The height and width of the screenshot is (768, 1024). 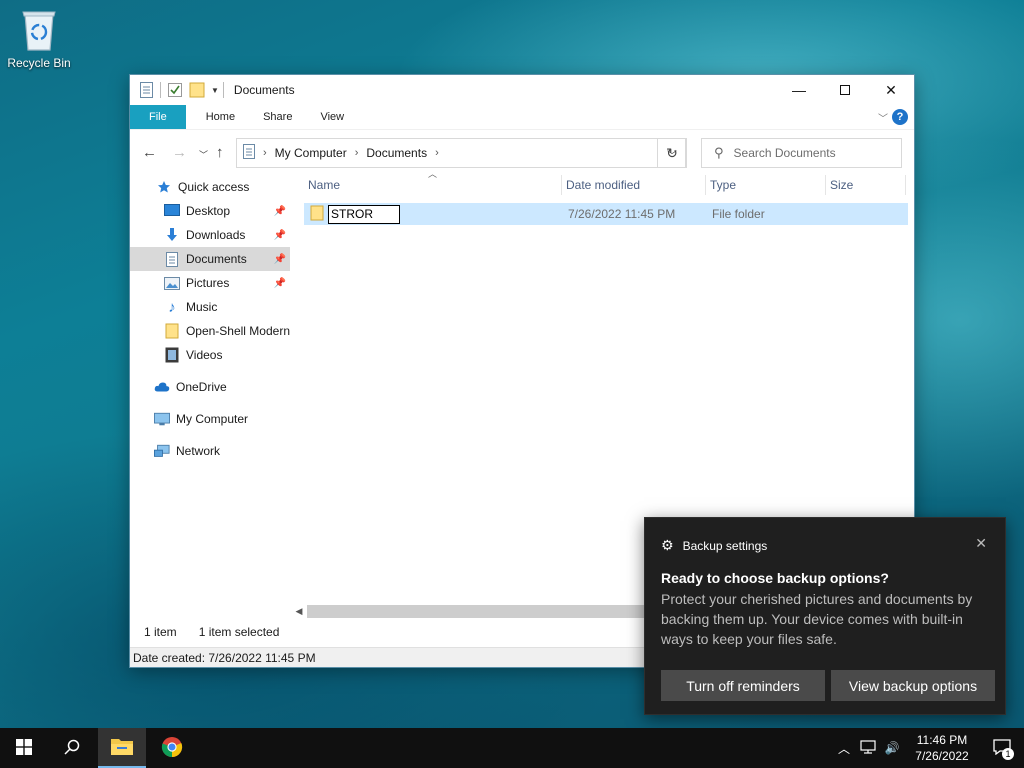 I want to click on recycle-bin-icon, so click(x=39, y=30).